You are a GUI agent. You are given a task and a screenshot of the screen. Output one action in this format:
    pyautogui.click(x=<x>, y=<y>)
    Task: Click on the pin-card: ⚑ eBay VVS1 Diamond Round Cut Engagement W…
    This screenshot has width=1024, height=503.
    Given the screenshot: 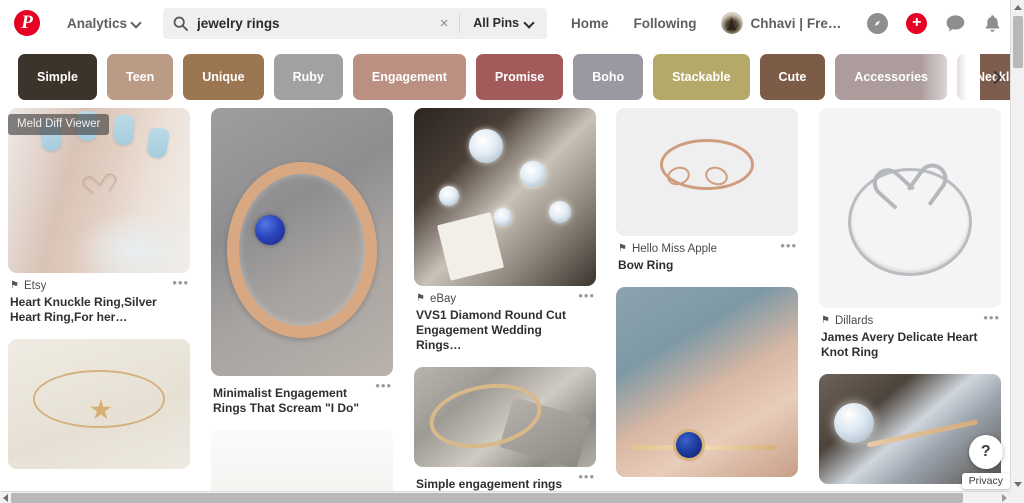 What is the action you would take?
    pyautogui.click(x=505, y=230)
    